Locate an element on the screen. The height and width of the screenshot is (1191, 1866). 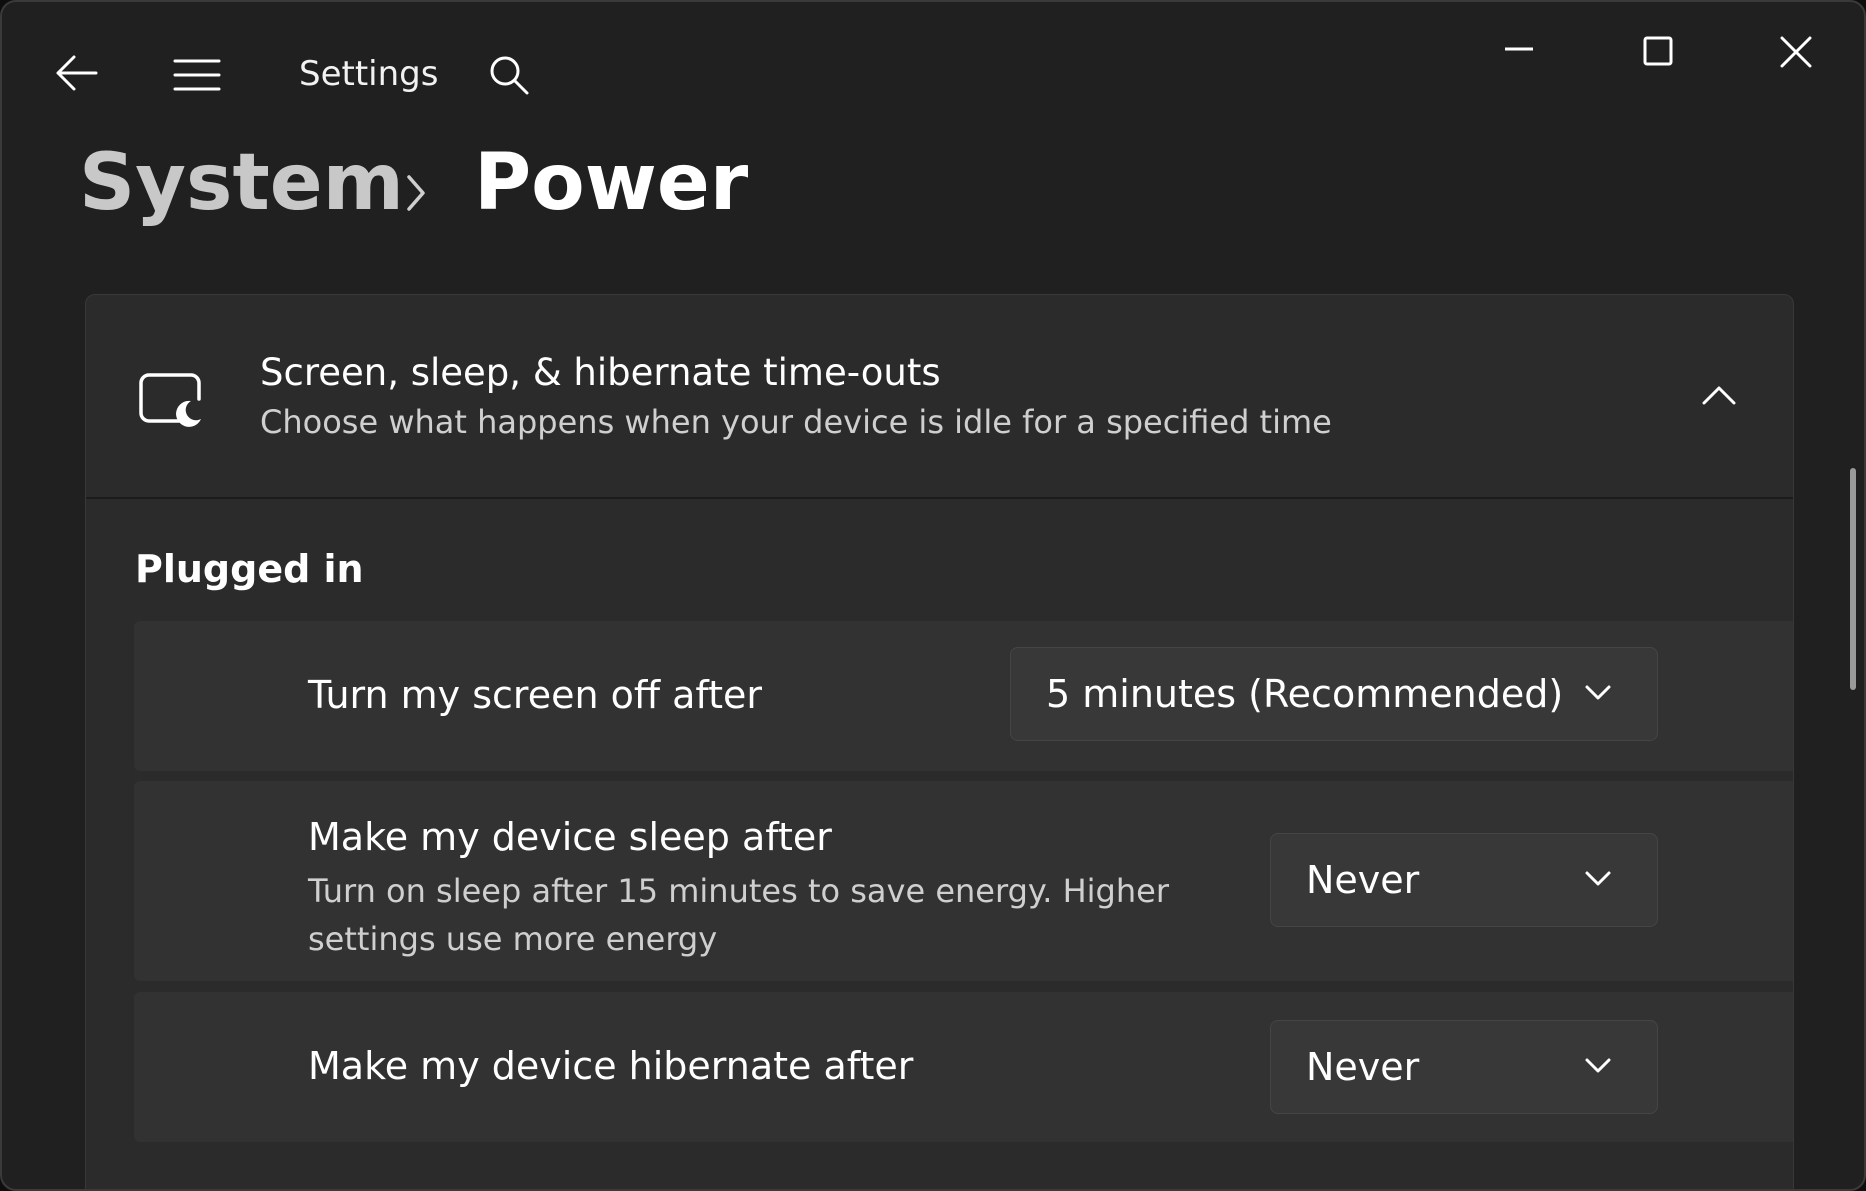
chevron-up-icon is located at coordinates (1719, 395).